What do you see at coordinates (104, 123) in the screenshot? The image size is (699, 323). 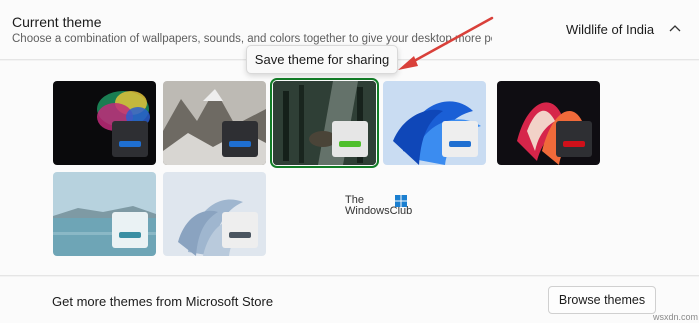 I see `theme-tile-glow` at bounding box center [104, 123].